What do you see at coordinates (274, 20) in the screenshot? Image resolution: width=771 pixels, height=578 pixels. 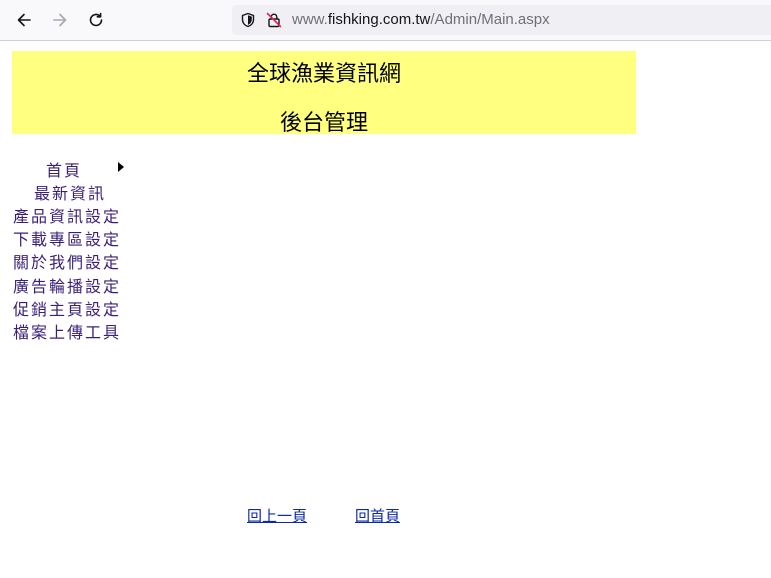 I see `insecure-lock-icon` at bounding box center [274, 20].